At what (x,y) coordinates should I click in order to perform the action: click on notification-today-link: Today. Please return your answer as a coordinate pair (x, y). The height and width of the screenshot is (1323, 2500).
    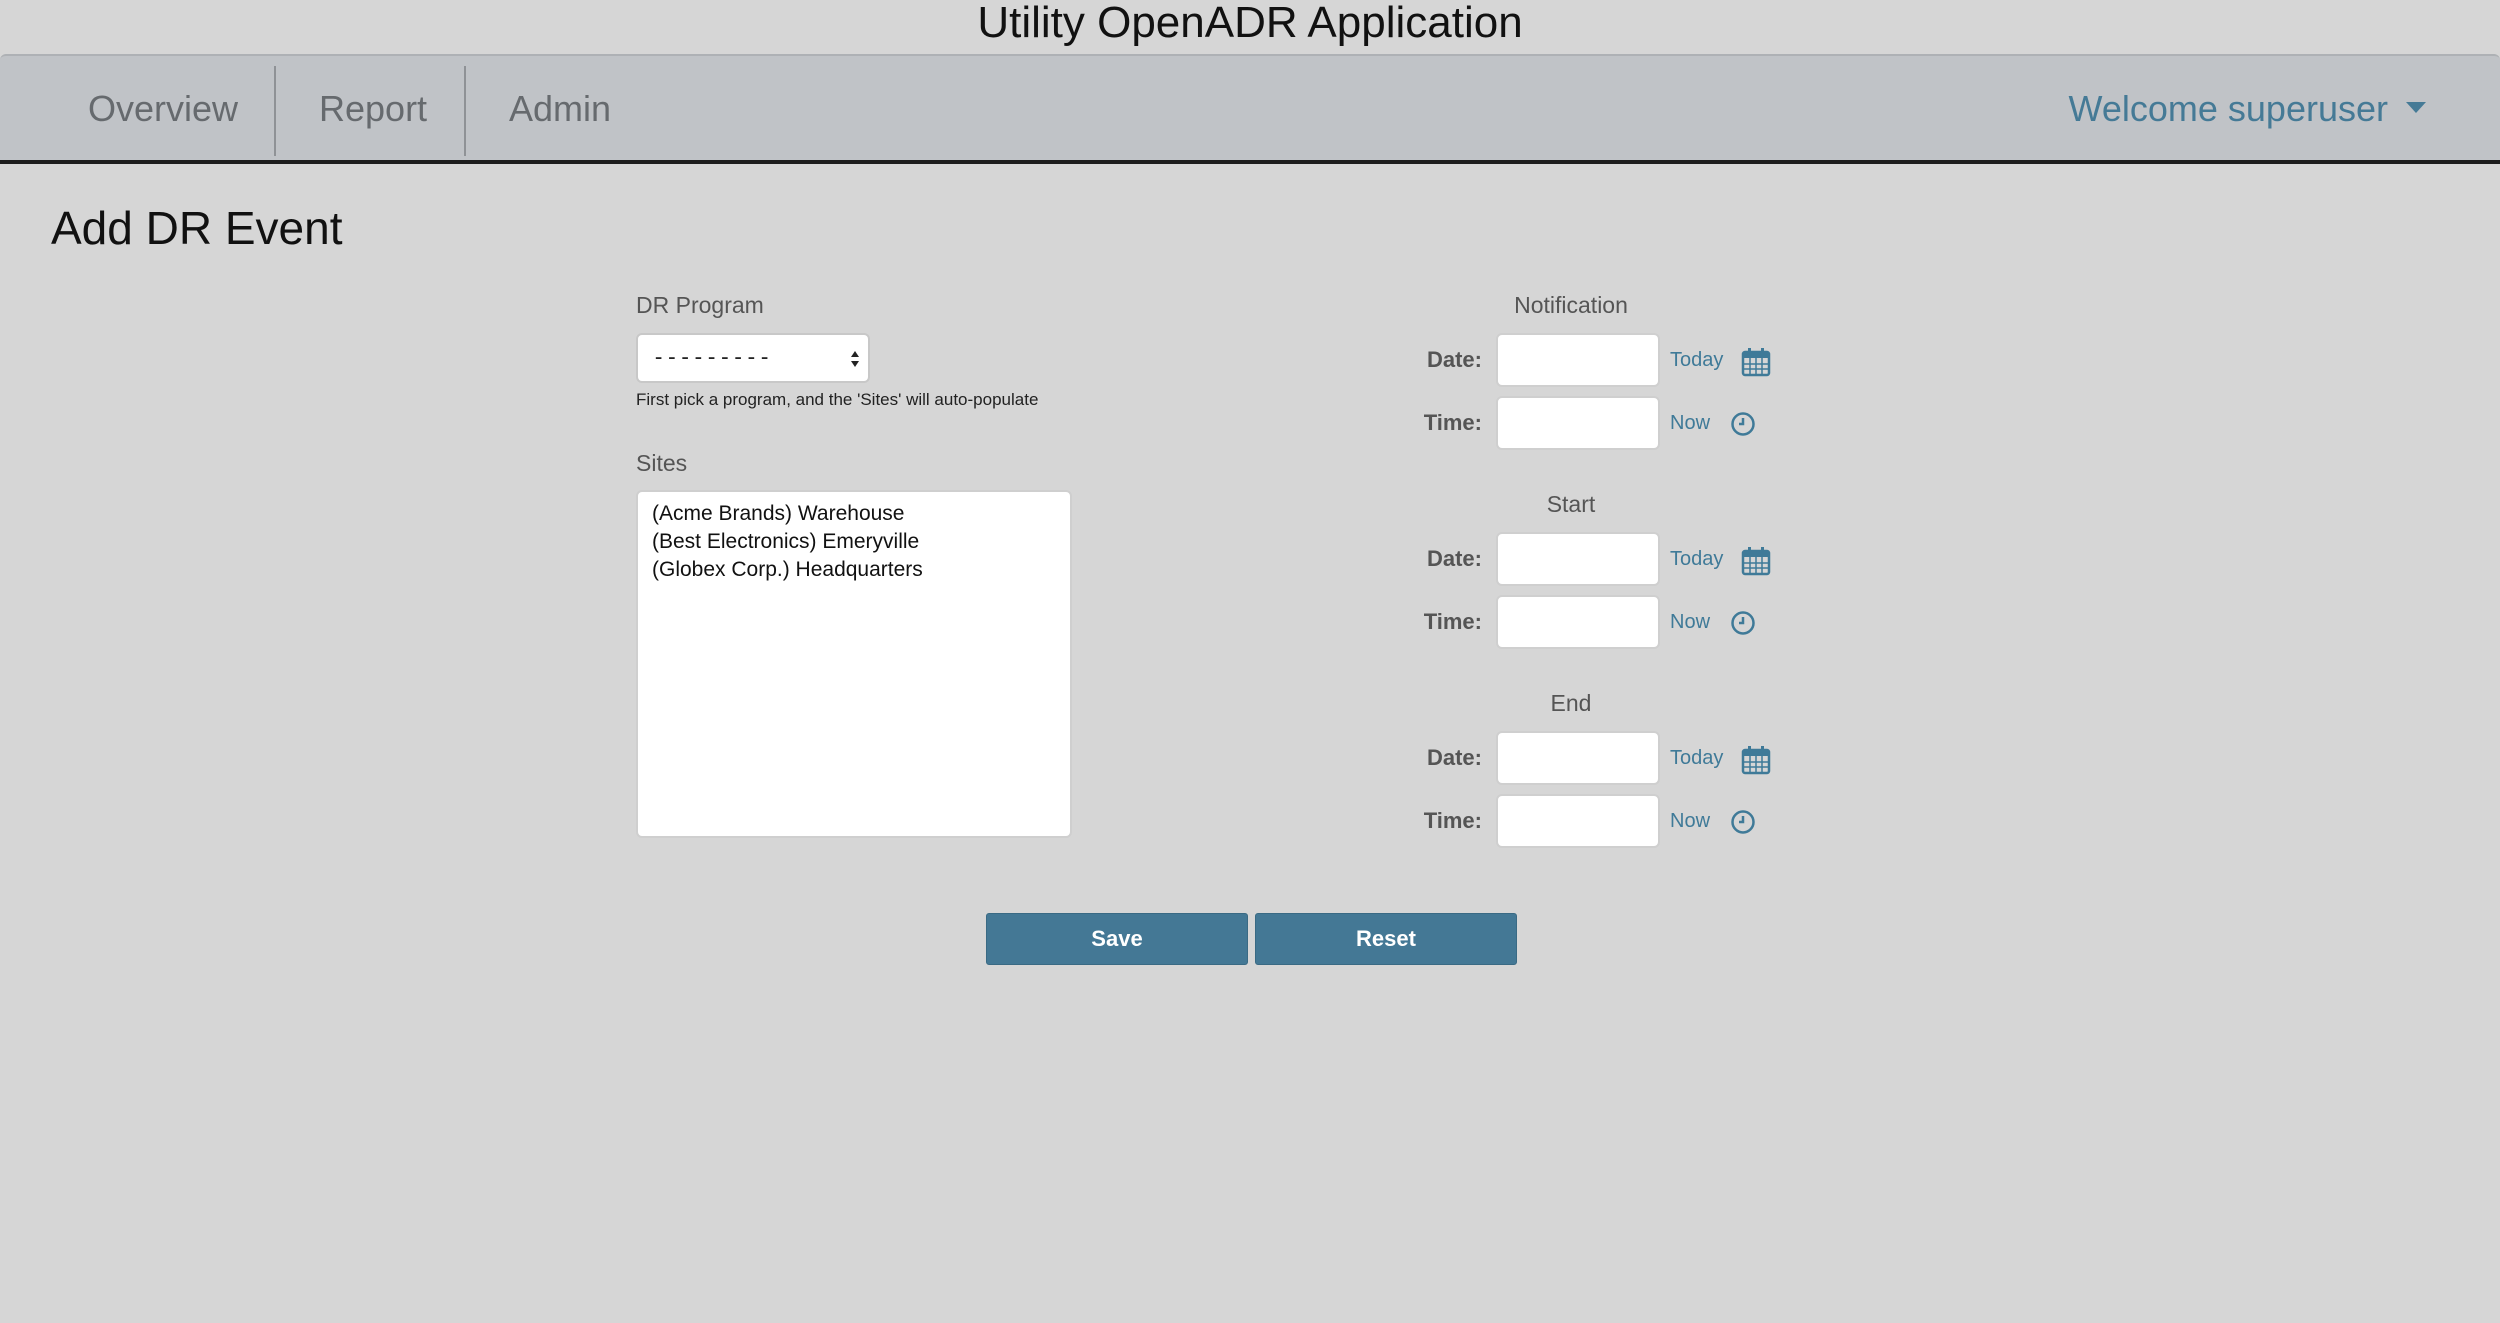
    Looking at the image, I should click on (1696, 360).